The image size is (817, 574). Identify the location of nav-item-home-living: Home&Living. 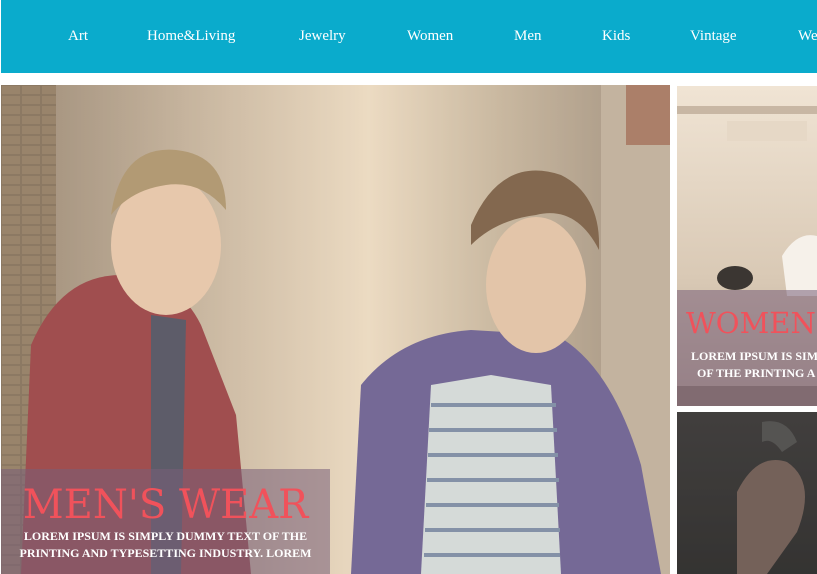
(191, 36).